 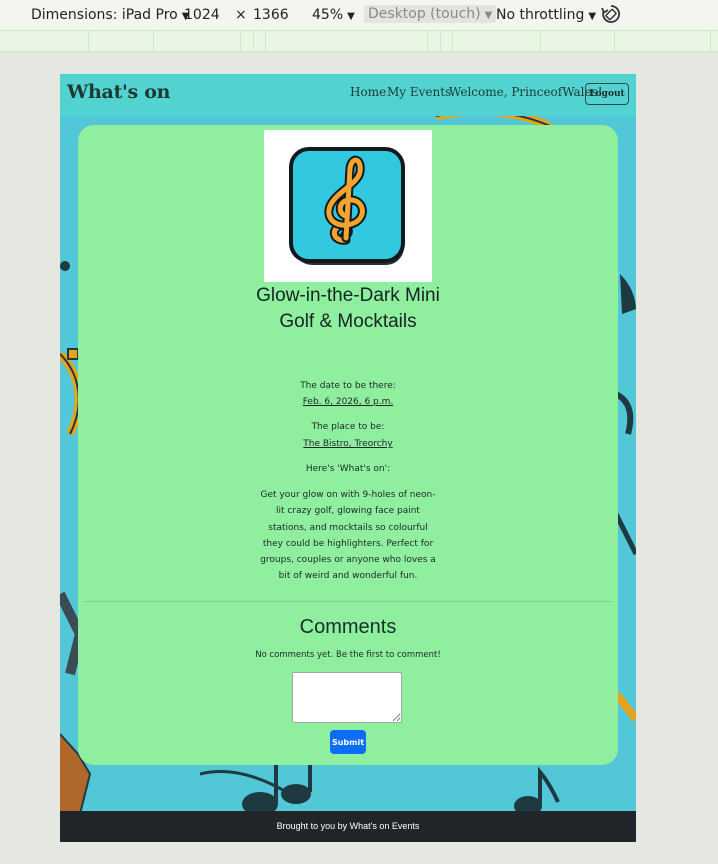 I want to click on width-input: 1024, so click(x=202, y=15).